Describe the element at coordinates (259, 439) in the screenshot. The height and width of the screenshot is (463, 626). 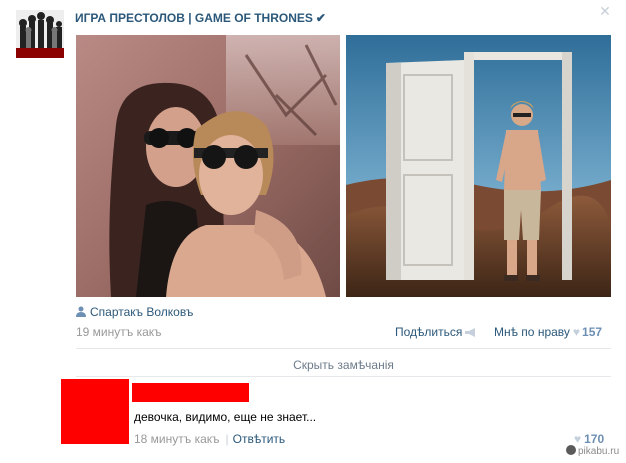
I see `reply-link: Отвѣтить` at that location.